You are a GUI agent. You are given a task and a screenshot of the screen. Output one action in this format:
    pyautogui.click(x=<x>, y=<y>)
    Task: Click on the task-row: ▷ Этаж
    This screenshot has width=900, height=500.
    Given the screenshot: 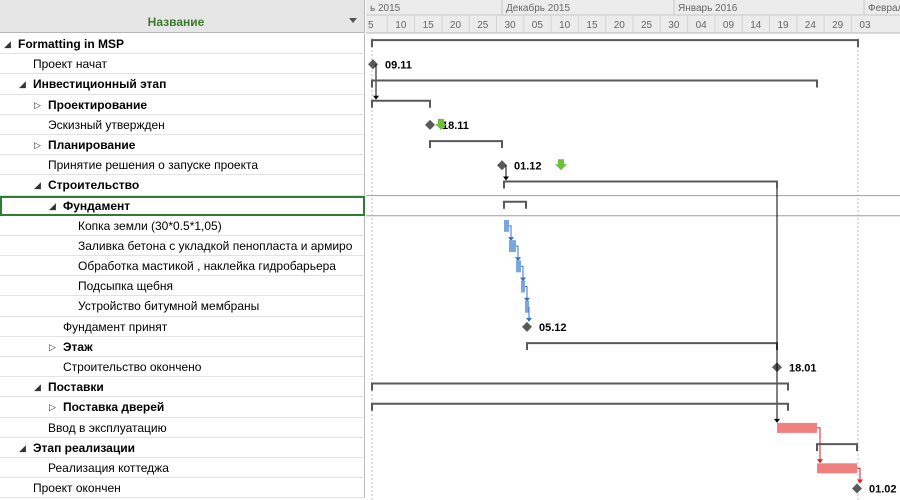 What is the action you would take?
    pyautogui.click(x=182, y=346)
    